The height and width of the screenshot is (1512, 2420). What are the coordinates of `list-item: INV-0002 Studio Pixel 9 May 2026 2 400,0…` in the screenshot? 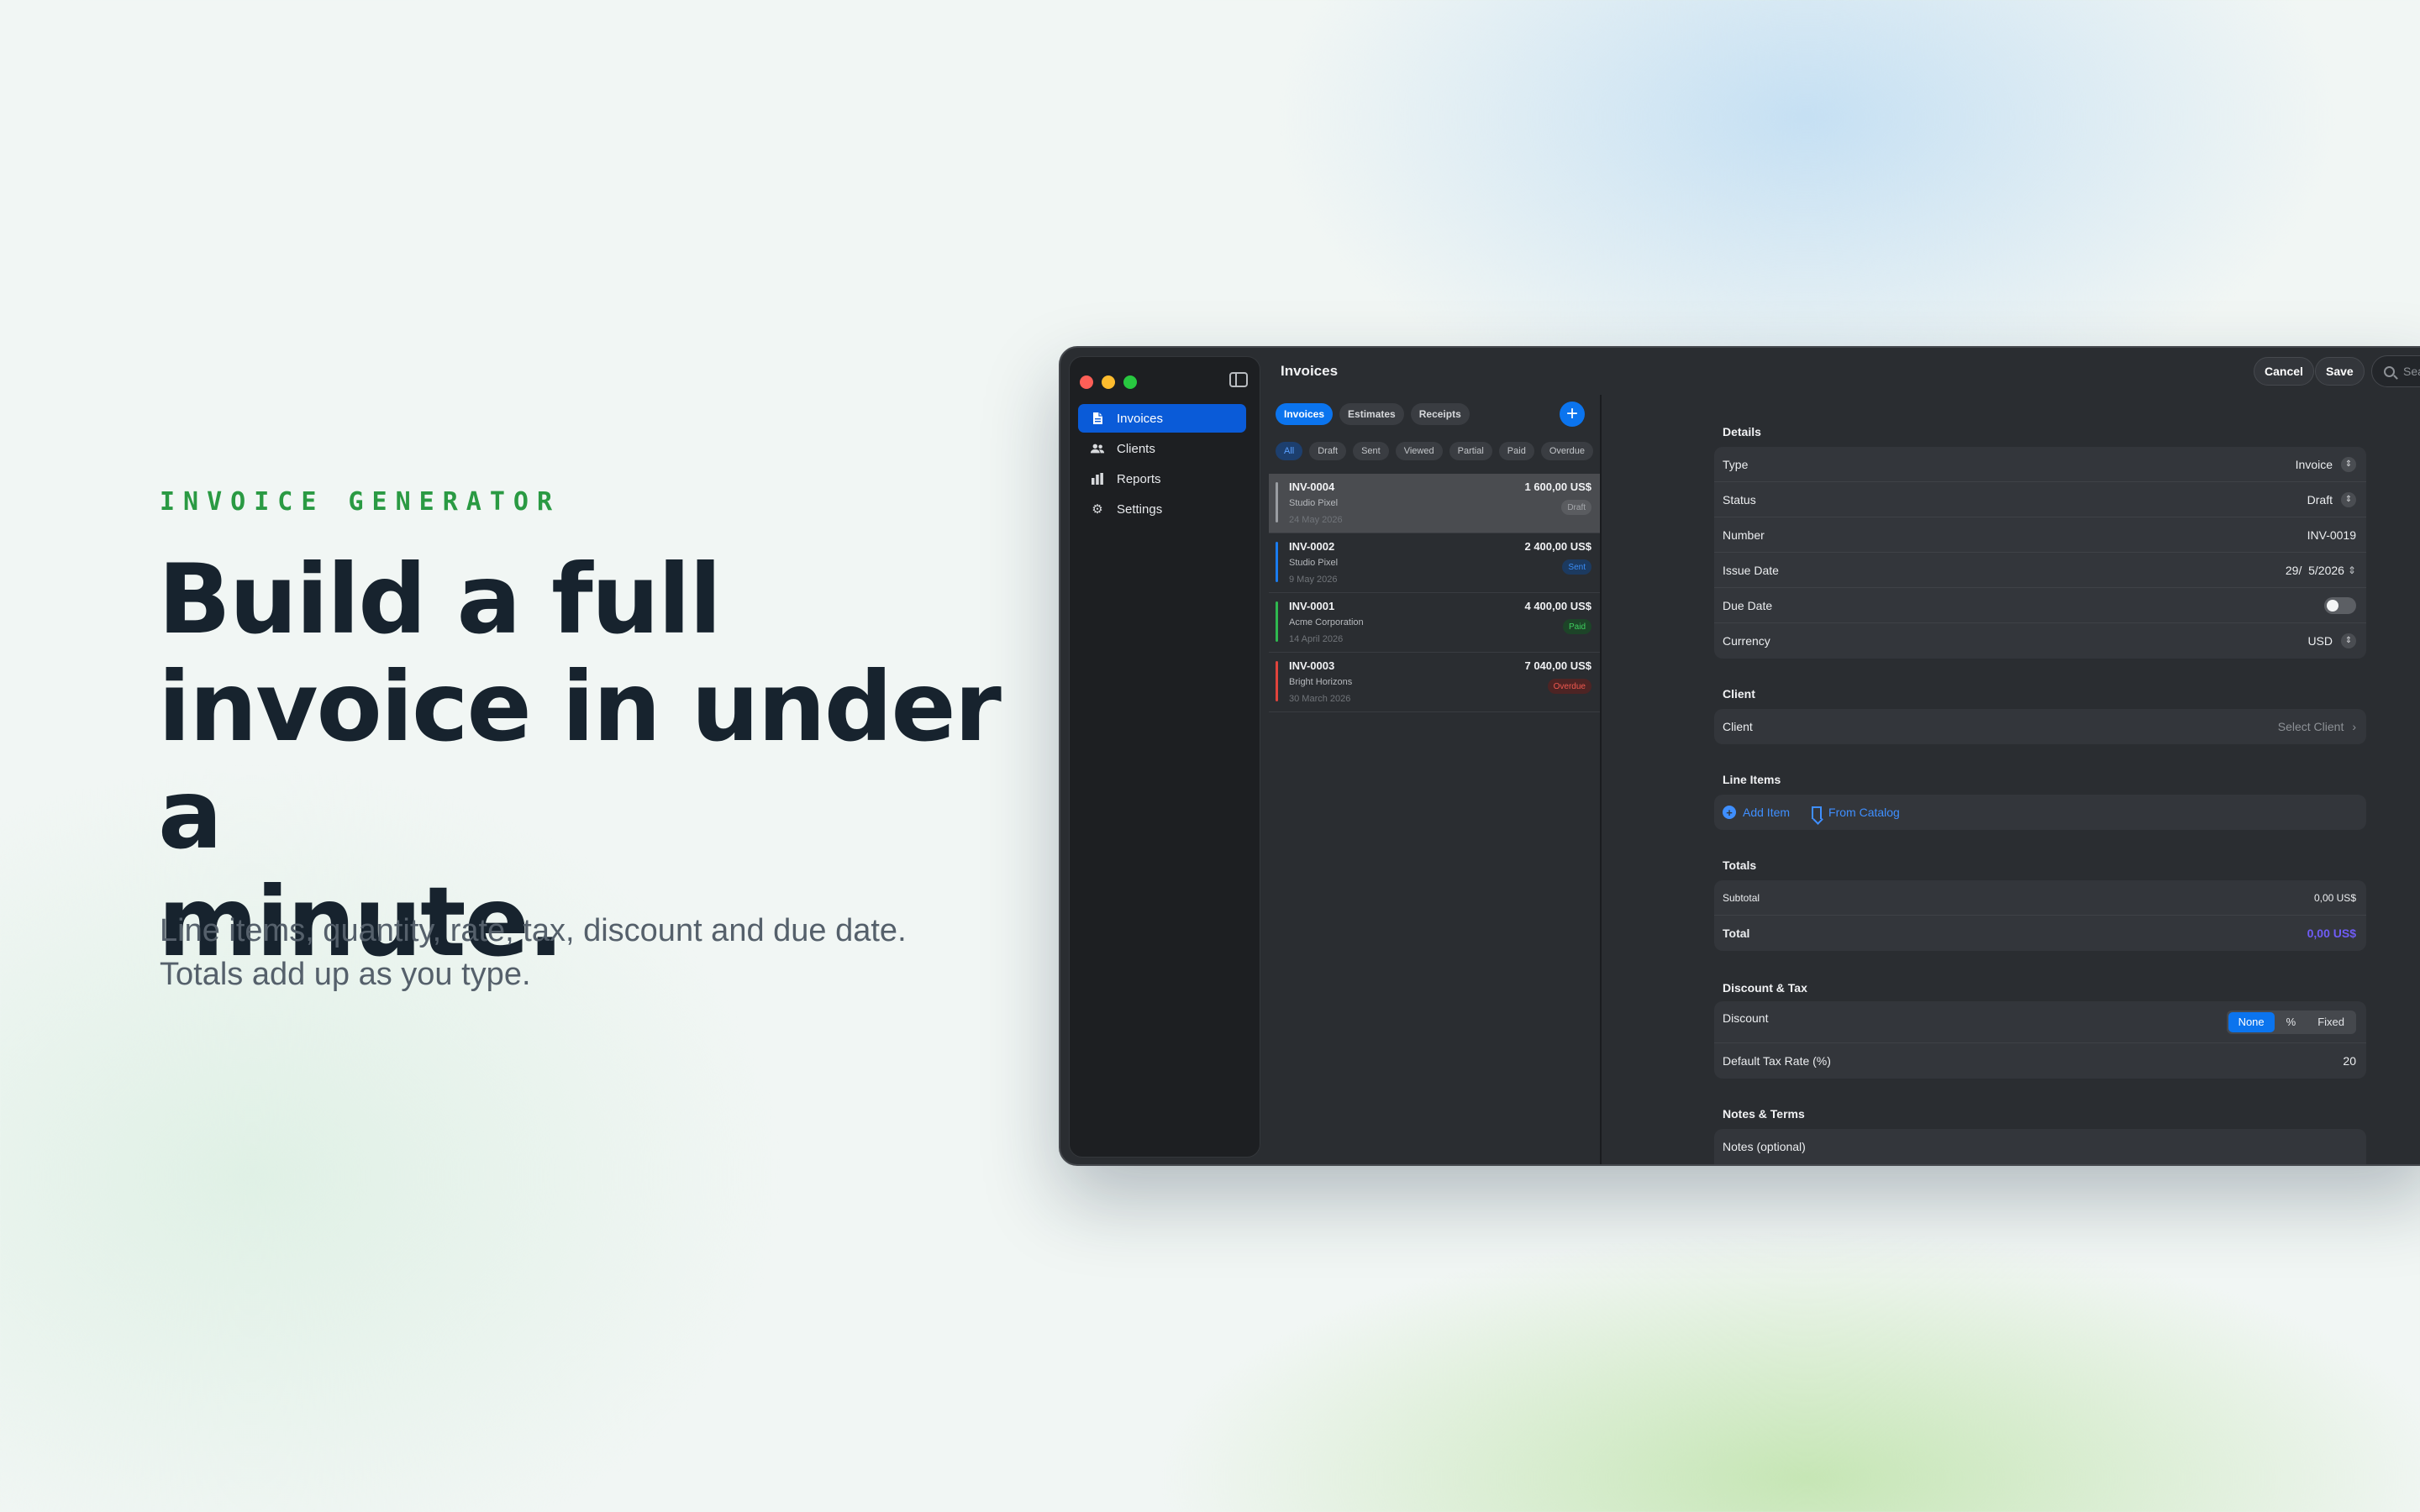 It's located at (1435, 563).